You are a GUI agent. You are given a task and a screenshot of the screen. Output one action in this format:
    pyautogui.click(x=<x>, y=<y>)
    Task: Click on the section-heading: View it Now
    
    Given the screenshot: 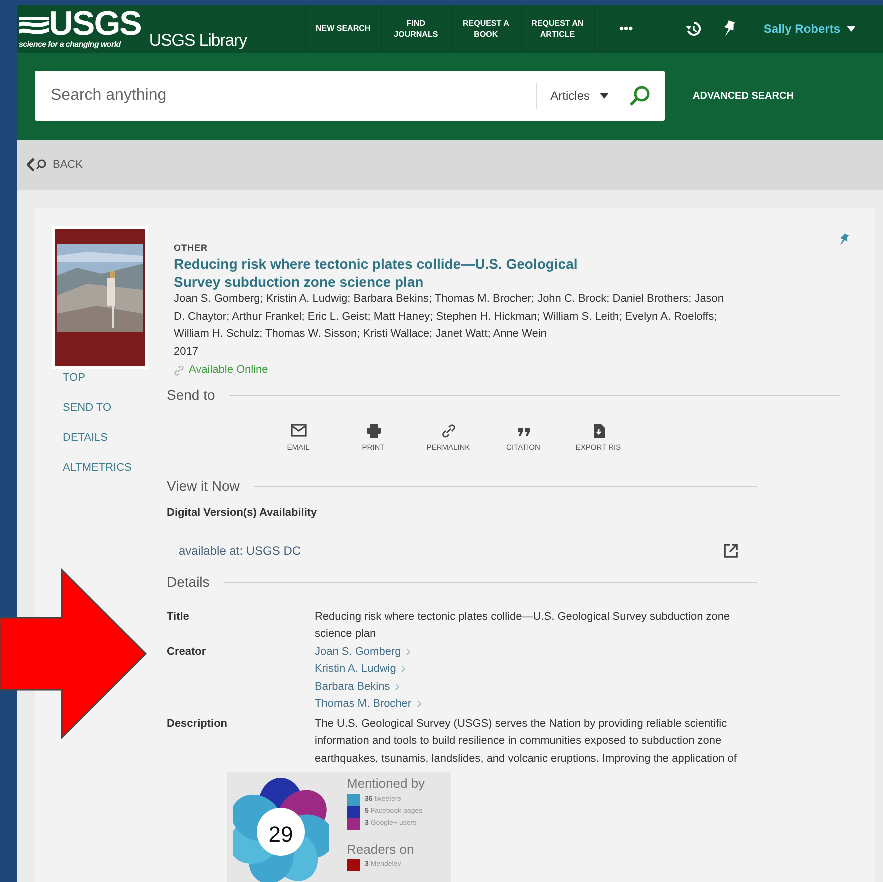 What is the action you would take?
    pyautogui.click(x=203, y=486)
    